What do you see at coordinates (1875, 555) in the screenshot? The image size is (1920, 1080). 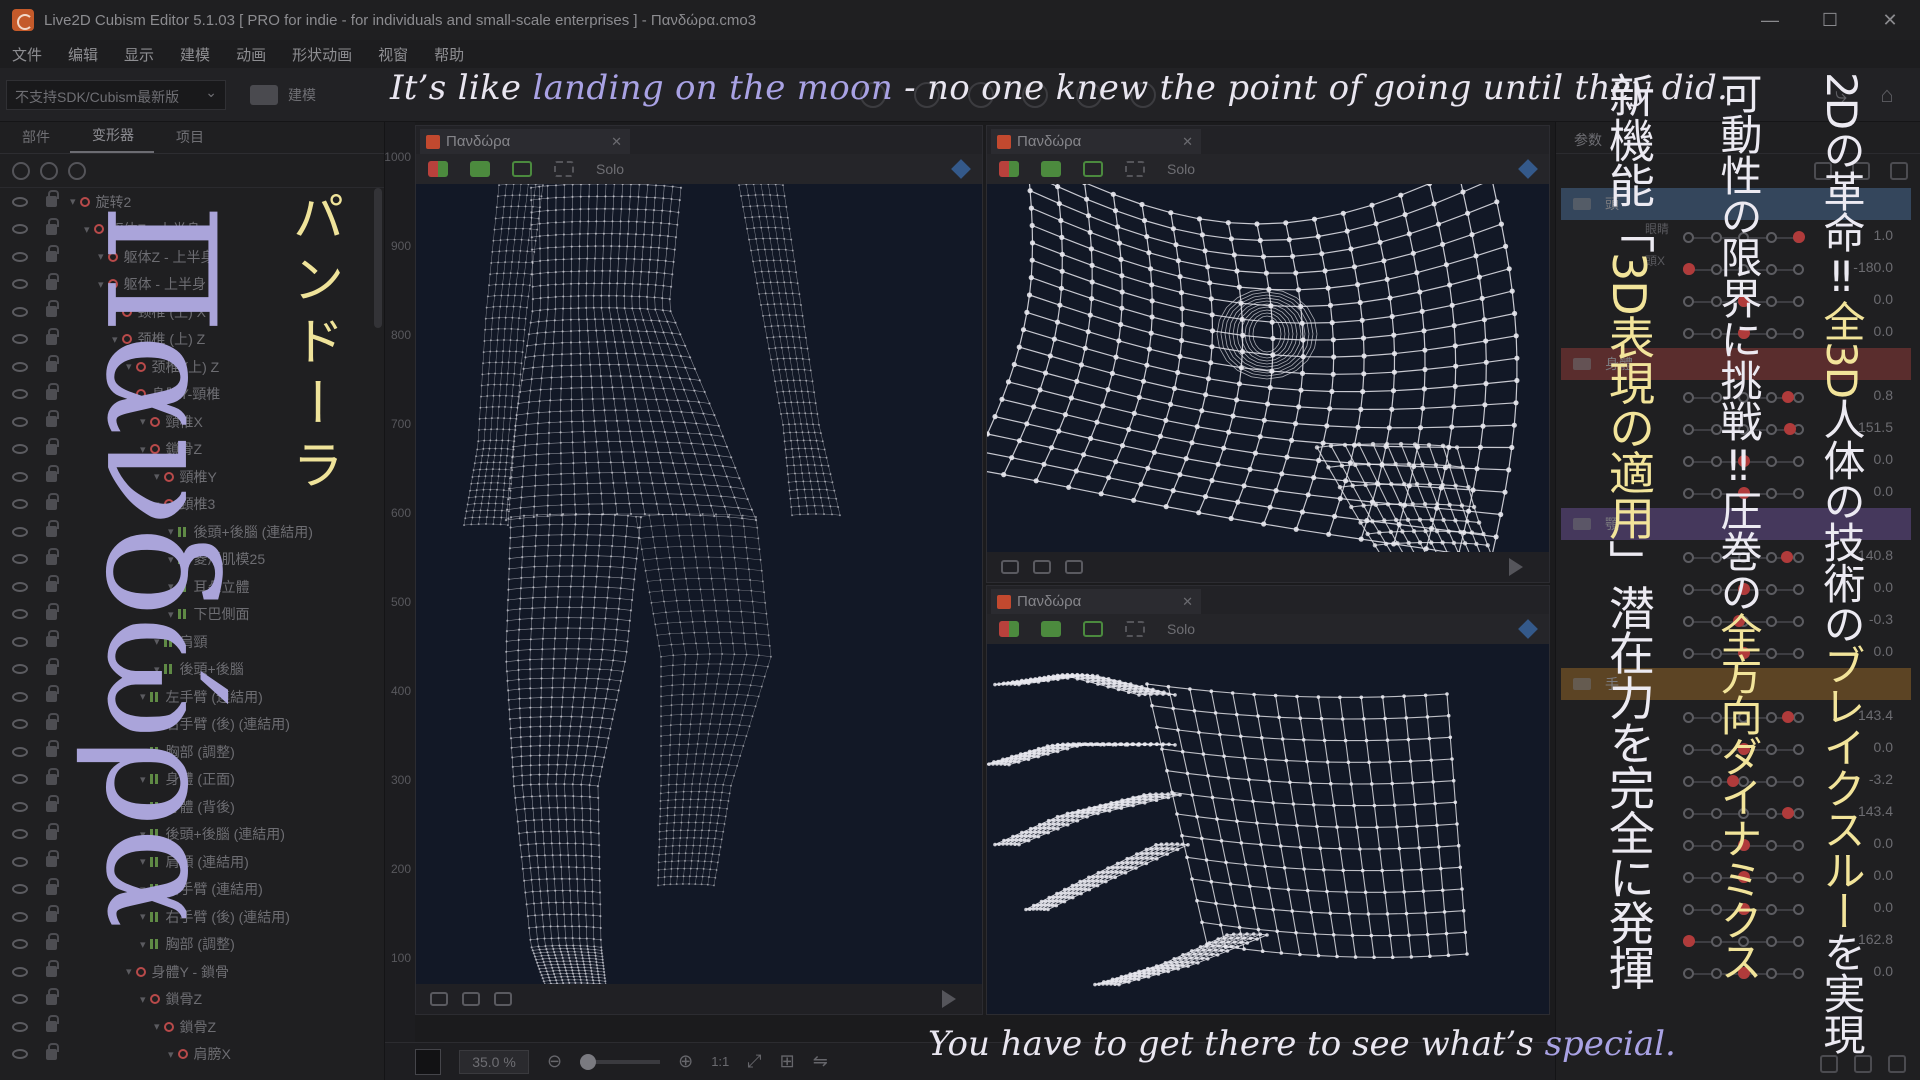 I see `parameter-value: 140.8` at bounding box center [1875, 555].